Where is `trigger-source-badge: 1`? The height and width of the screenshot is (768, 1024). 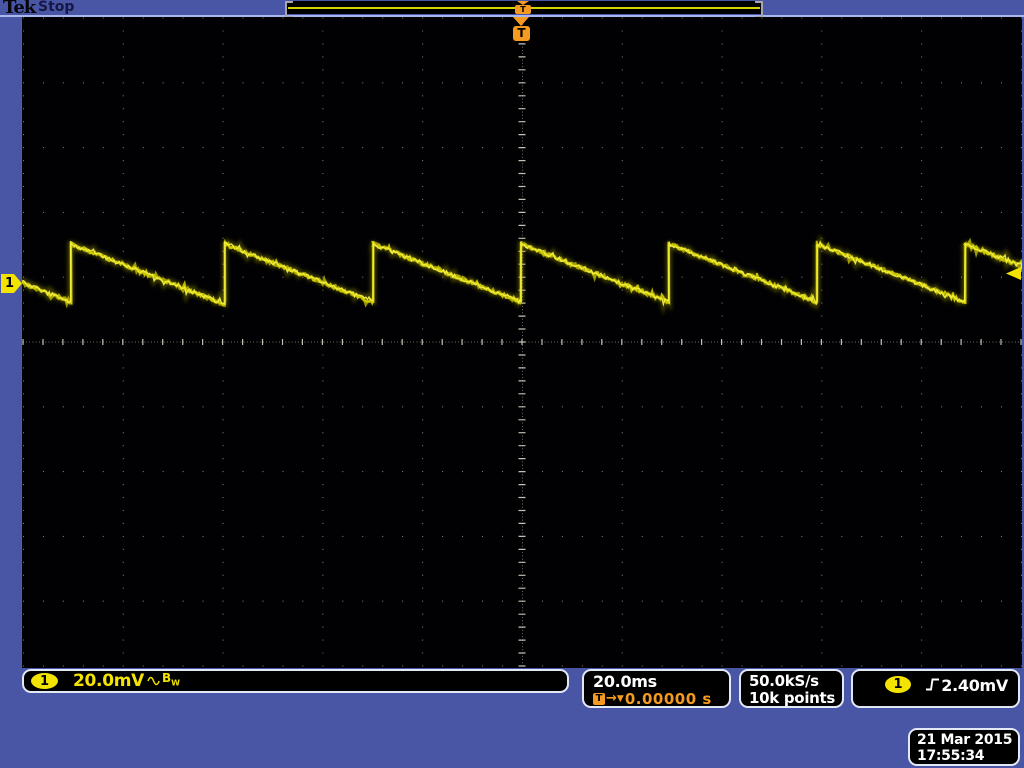 trigger-source-badge: 1 is located at coordinates (898, 684).